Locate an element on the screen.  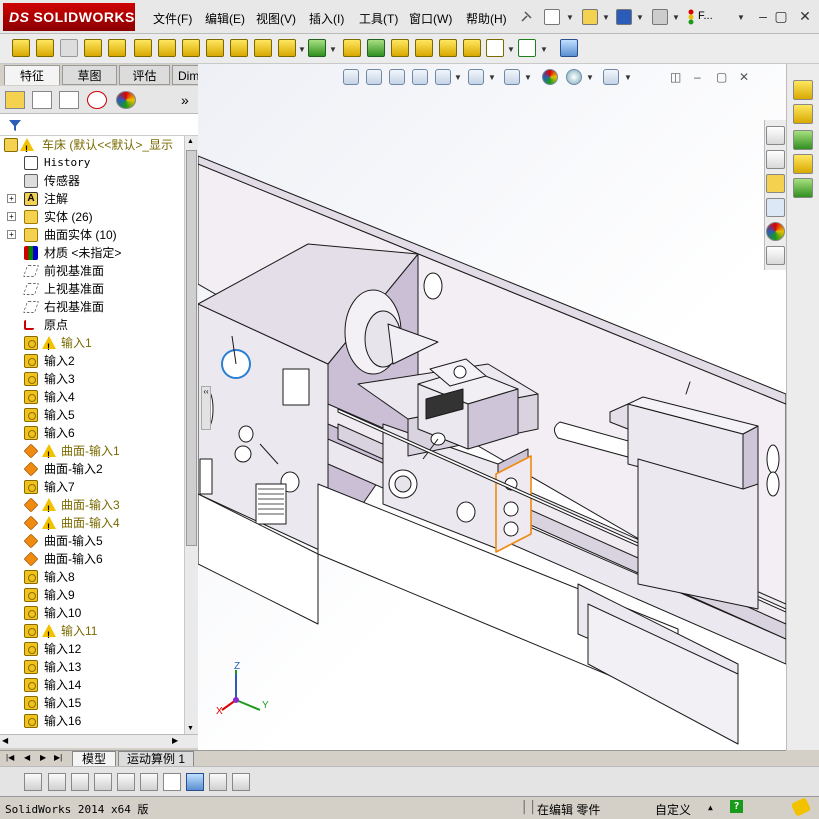
print-icon is located at coordinates (660, 17).